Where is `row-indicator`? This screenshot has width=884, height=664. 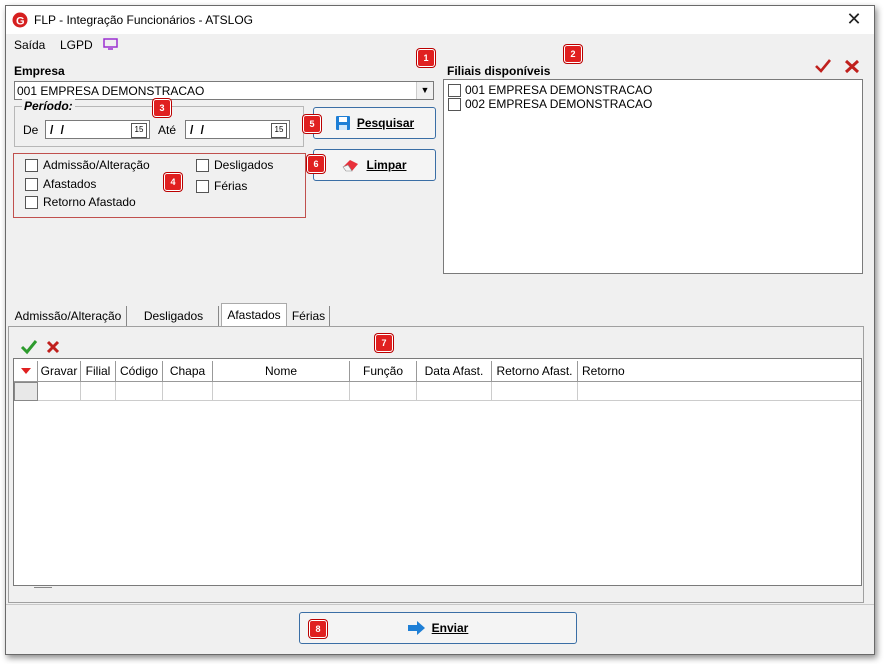 row-indicator is located at coordinates (26, 391).